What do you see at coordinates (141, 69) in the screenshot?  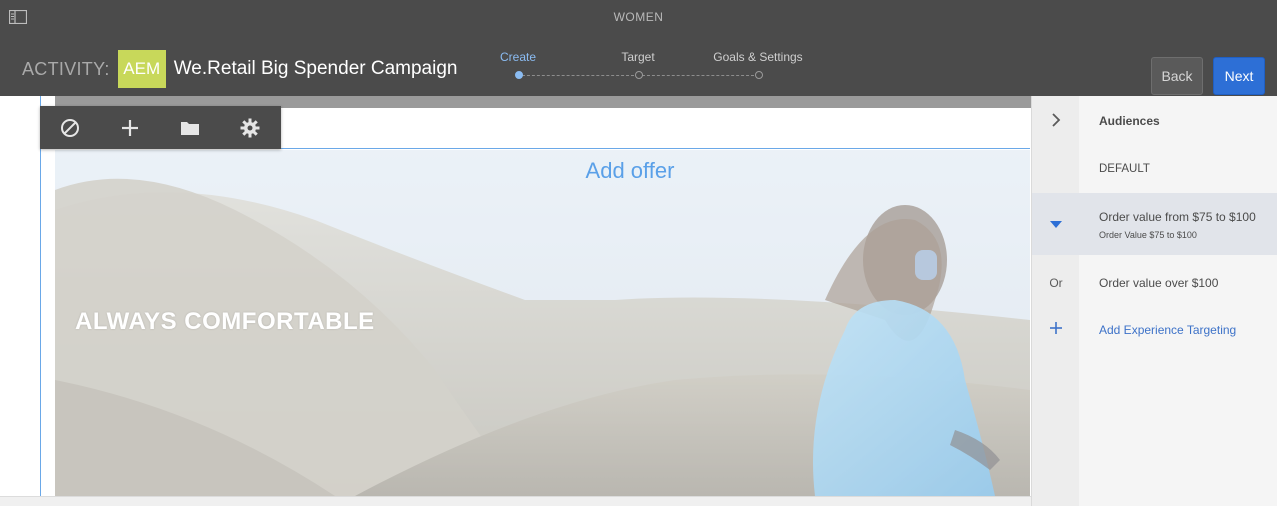 I see `aem-badge: AEM` at bounding box center [141, 69].